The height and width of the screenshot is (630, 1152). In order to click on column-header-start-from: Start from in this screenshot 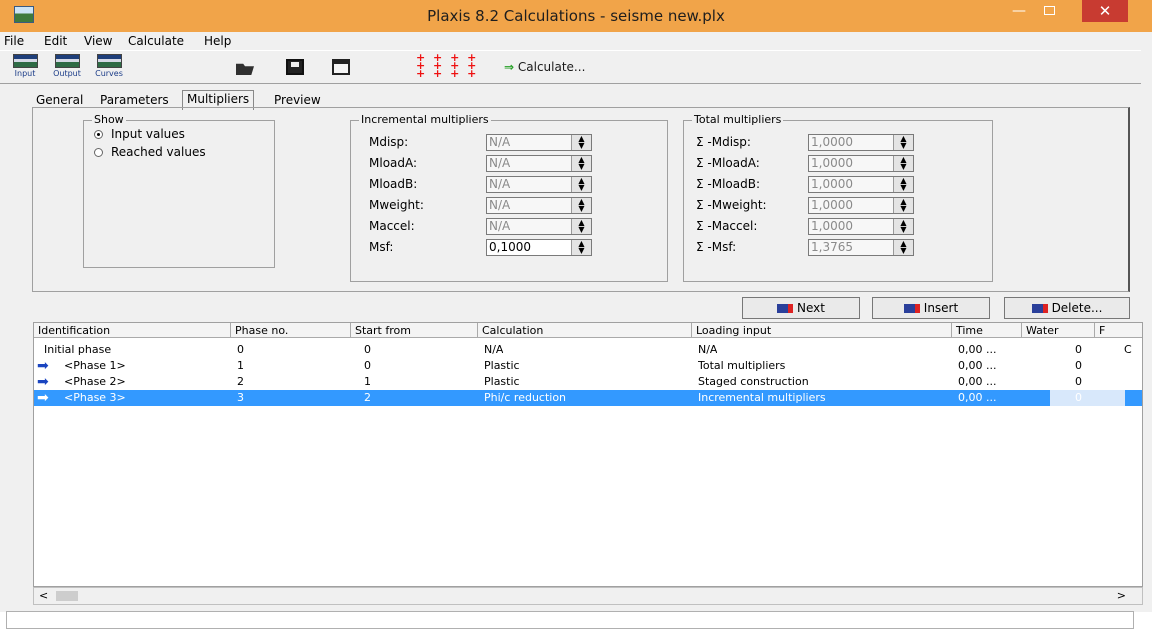, I will do `click(414, 330)`.